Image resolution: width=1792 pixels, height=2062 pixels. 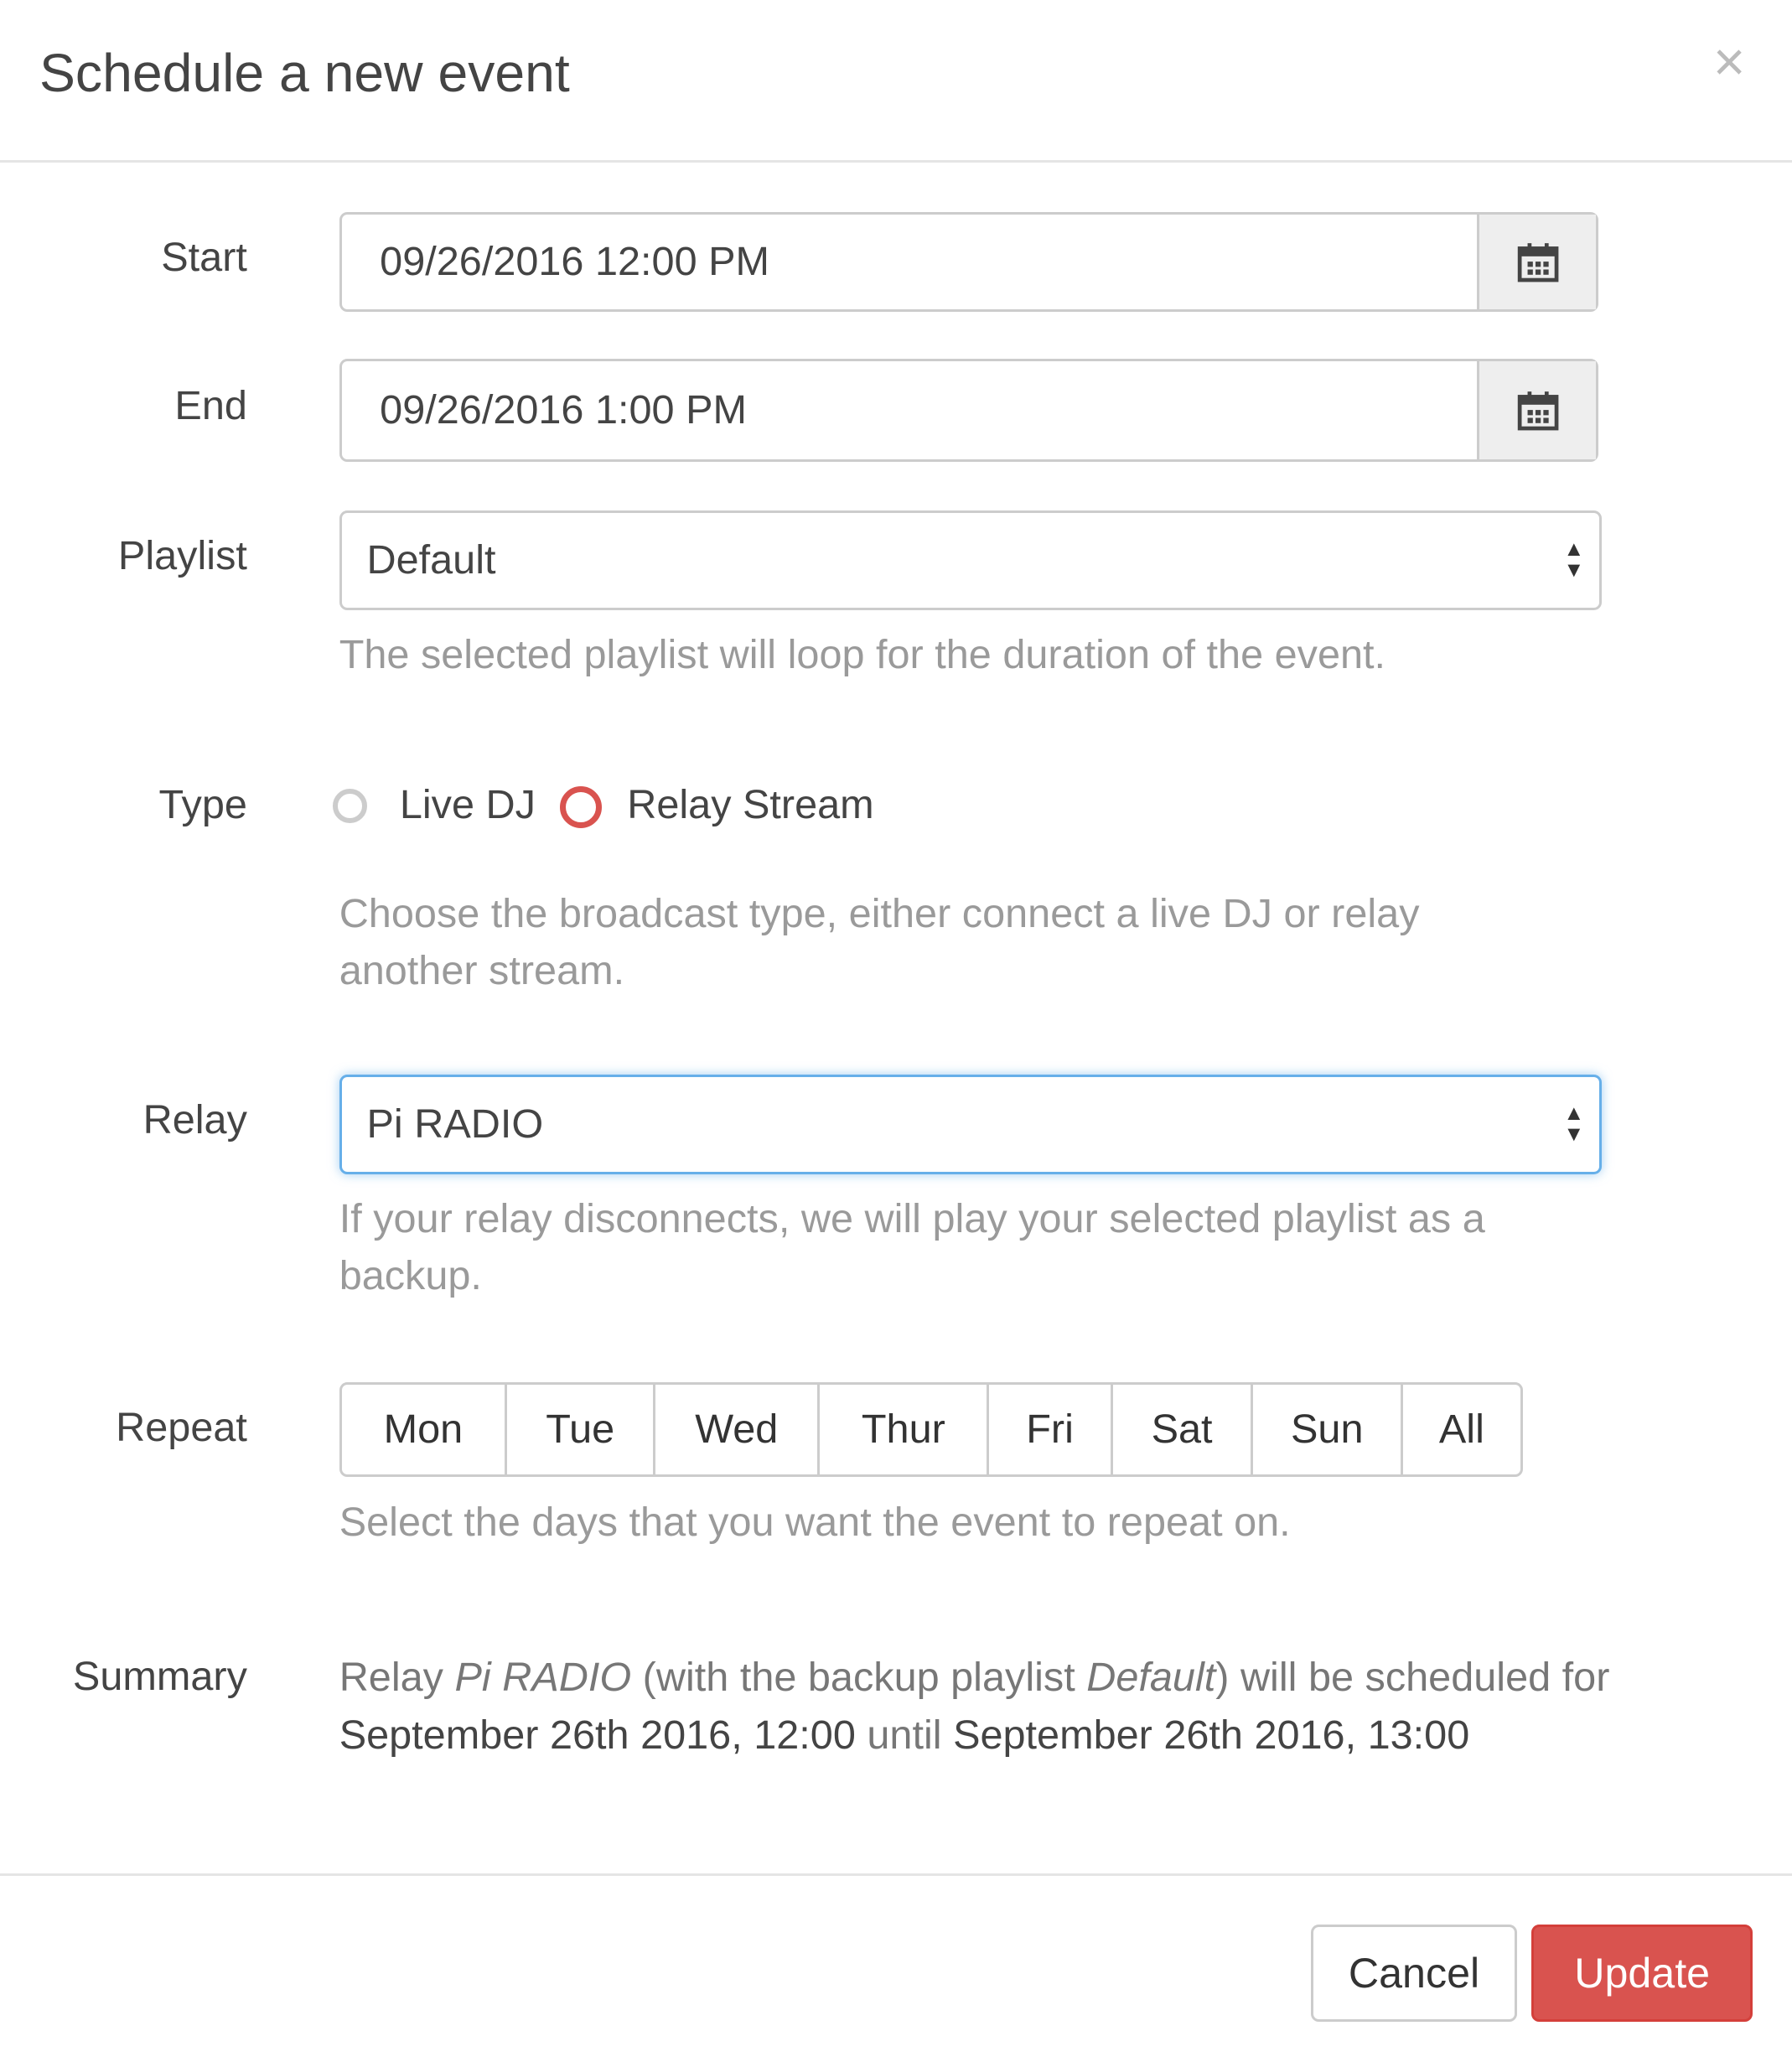 I want to click on repeat-days-group: Mon Tue Wed Thur Fri Sat Sun All, so click(x=931, y=1429).